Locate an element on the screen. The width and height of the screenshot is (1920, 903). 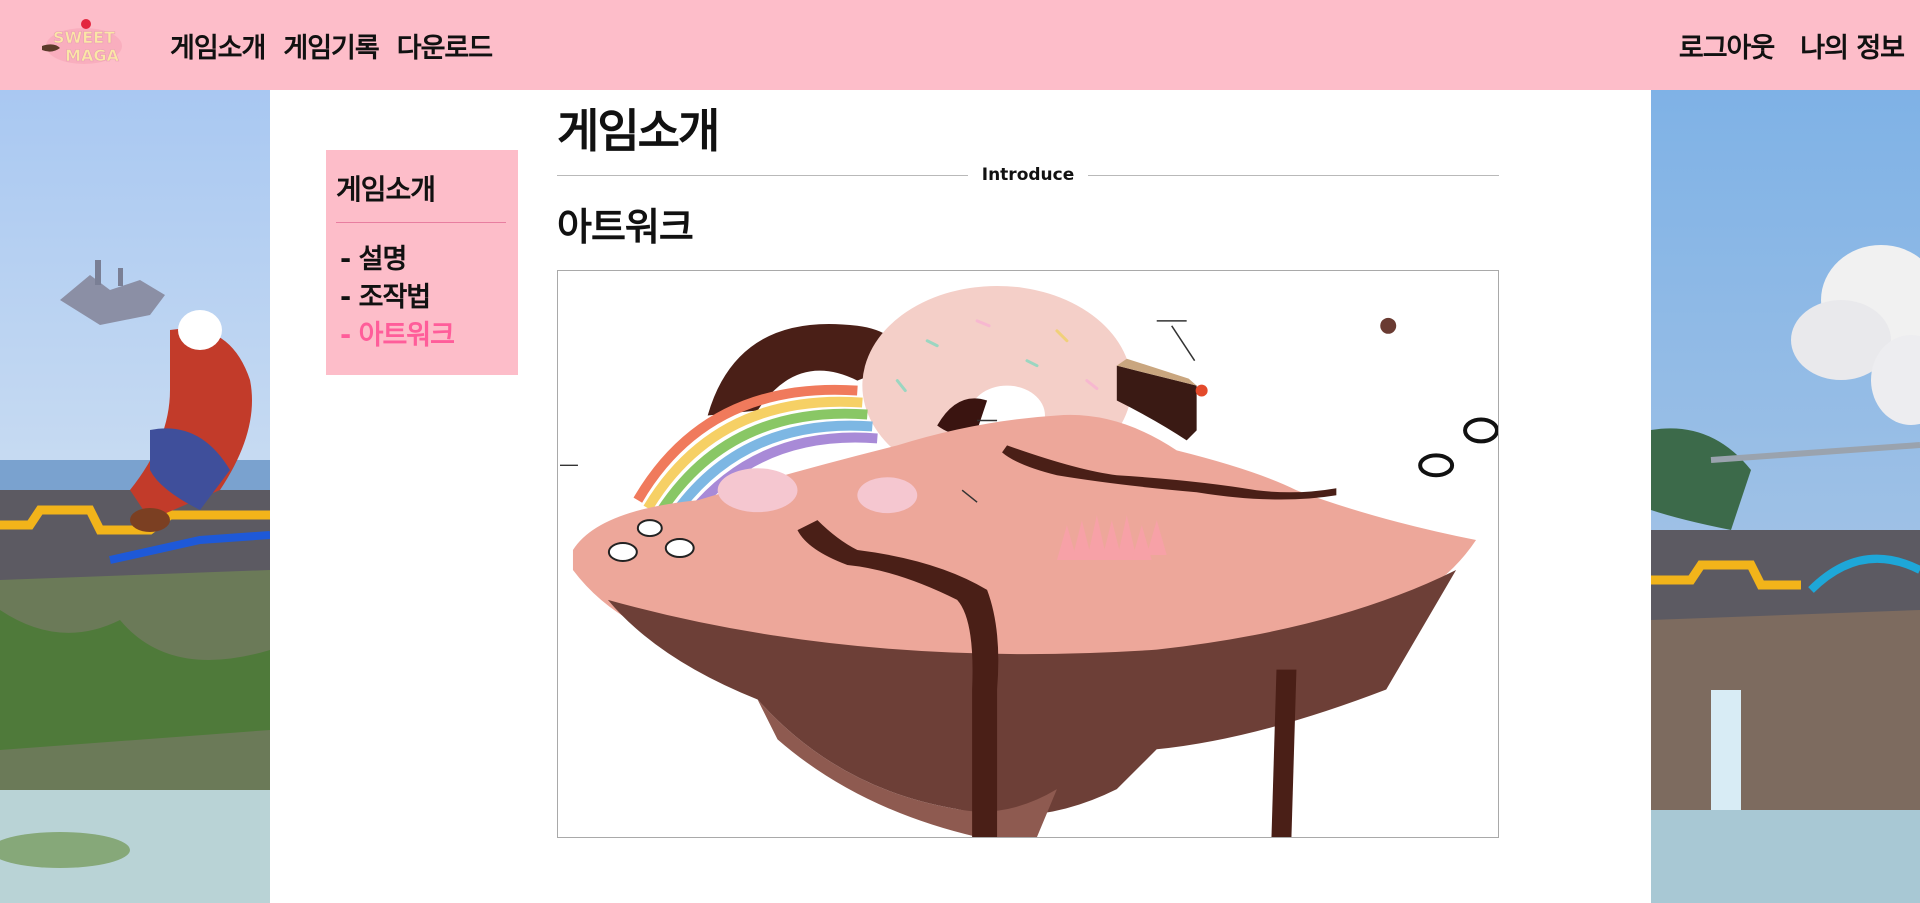
nav-download: 다운로드 is located at coordinates (445, 45).